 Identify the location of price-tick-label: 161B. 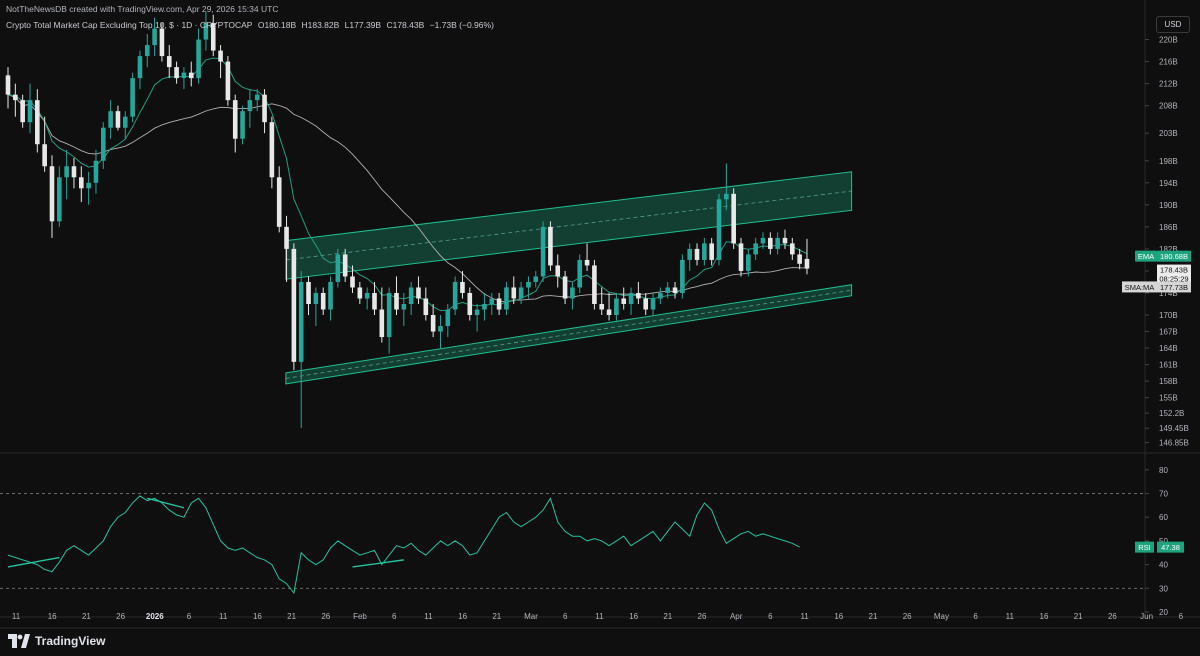
(1168, 365).